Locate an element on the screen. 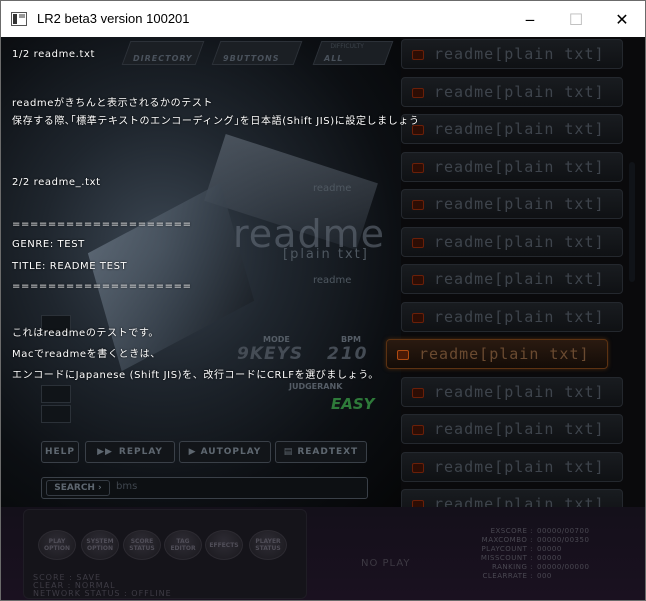  stat-line: MISSCOUNT : 00000 is located at coordinates (546, 558).